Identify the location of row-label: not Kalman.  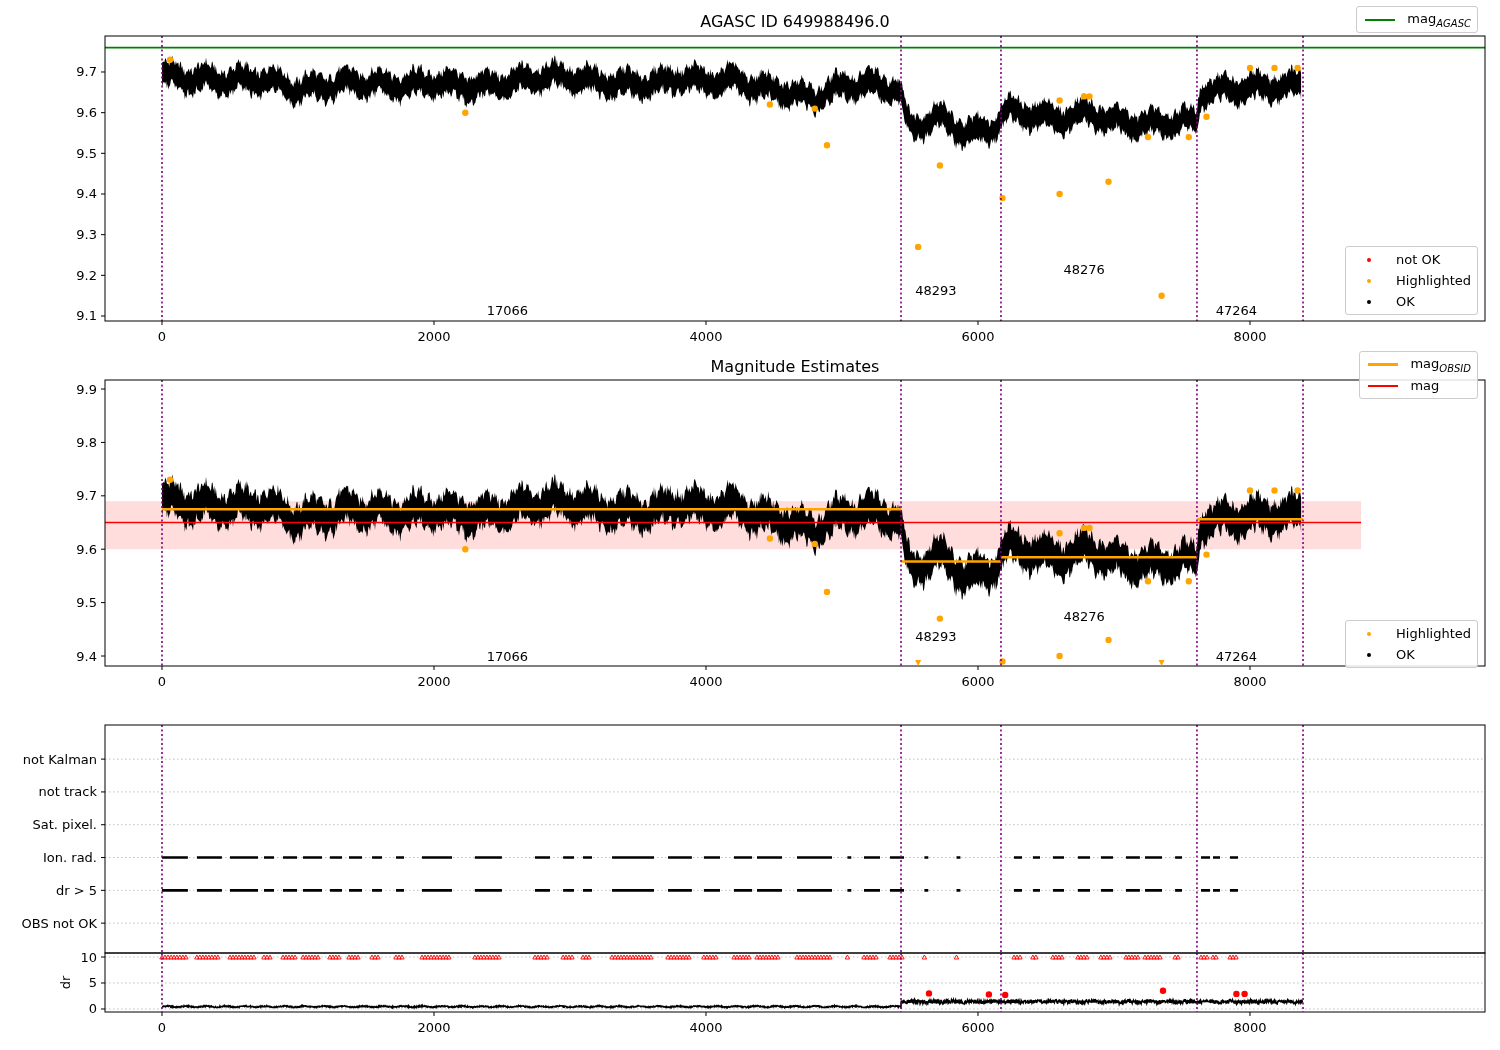
(59, 759).